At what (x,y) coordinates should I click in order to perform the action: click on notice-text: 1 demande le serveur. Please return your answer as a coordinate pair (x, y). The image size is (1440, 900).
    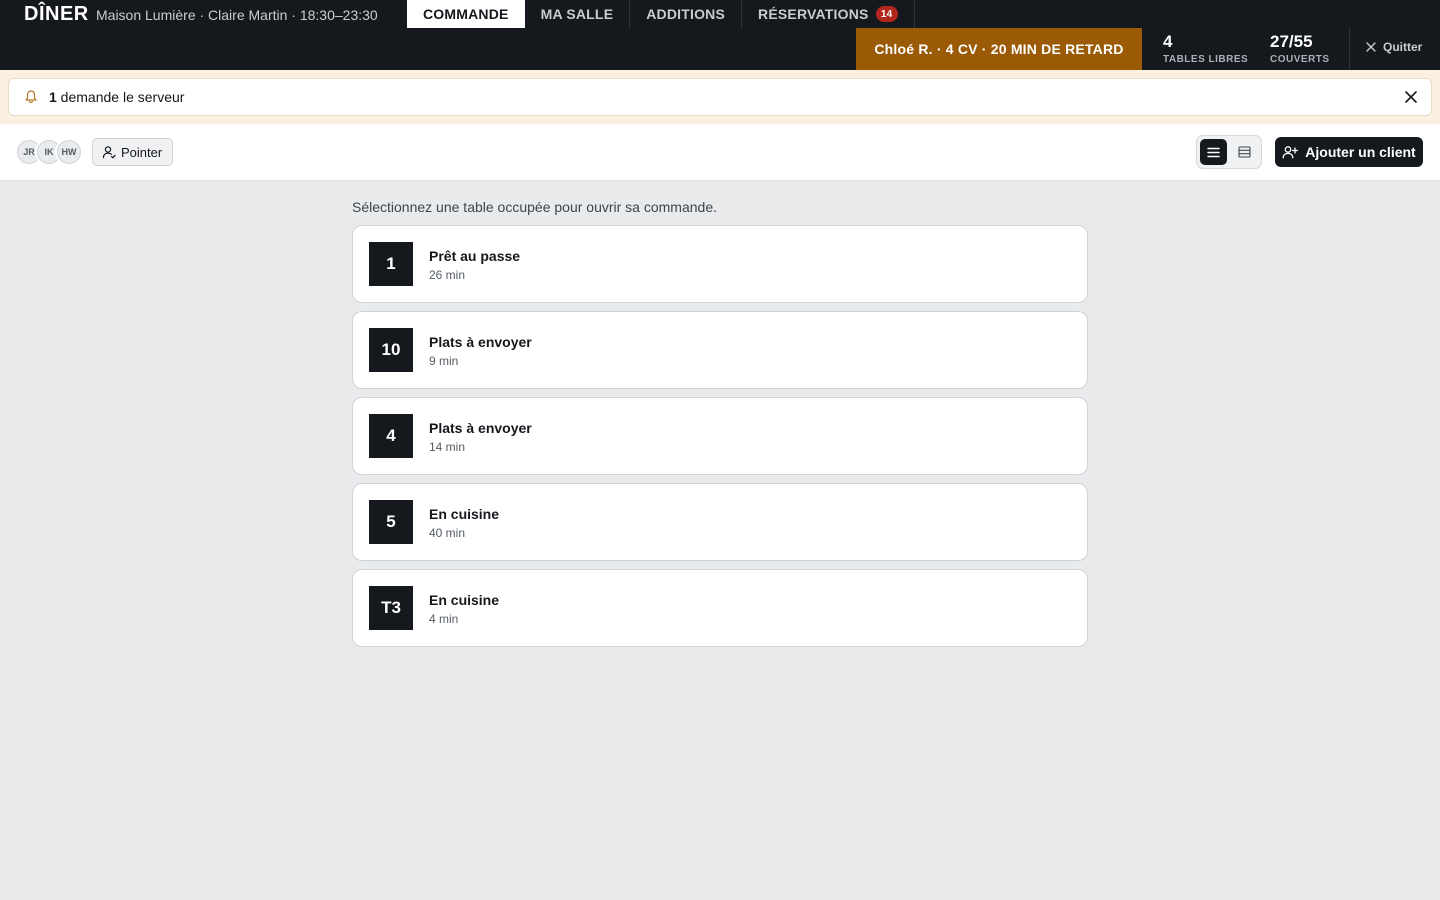
    Looking at the image, I should click on (116, 97).